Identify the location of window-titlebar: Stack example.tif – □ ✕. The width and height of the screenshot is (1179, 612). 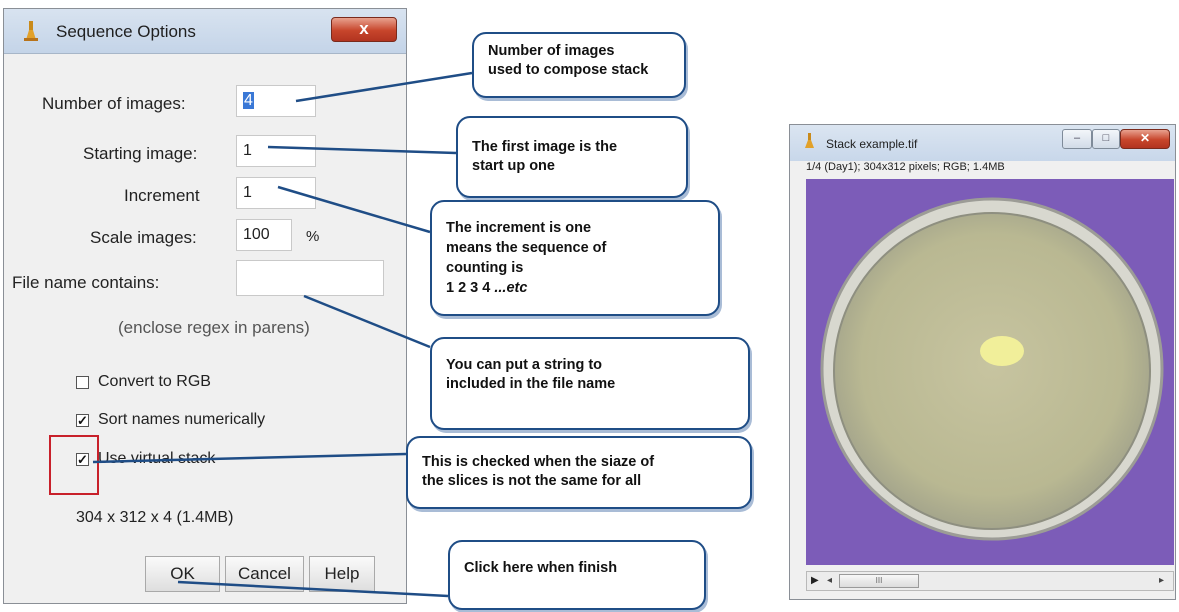
(982, 143).